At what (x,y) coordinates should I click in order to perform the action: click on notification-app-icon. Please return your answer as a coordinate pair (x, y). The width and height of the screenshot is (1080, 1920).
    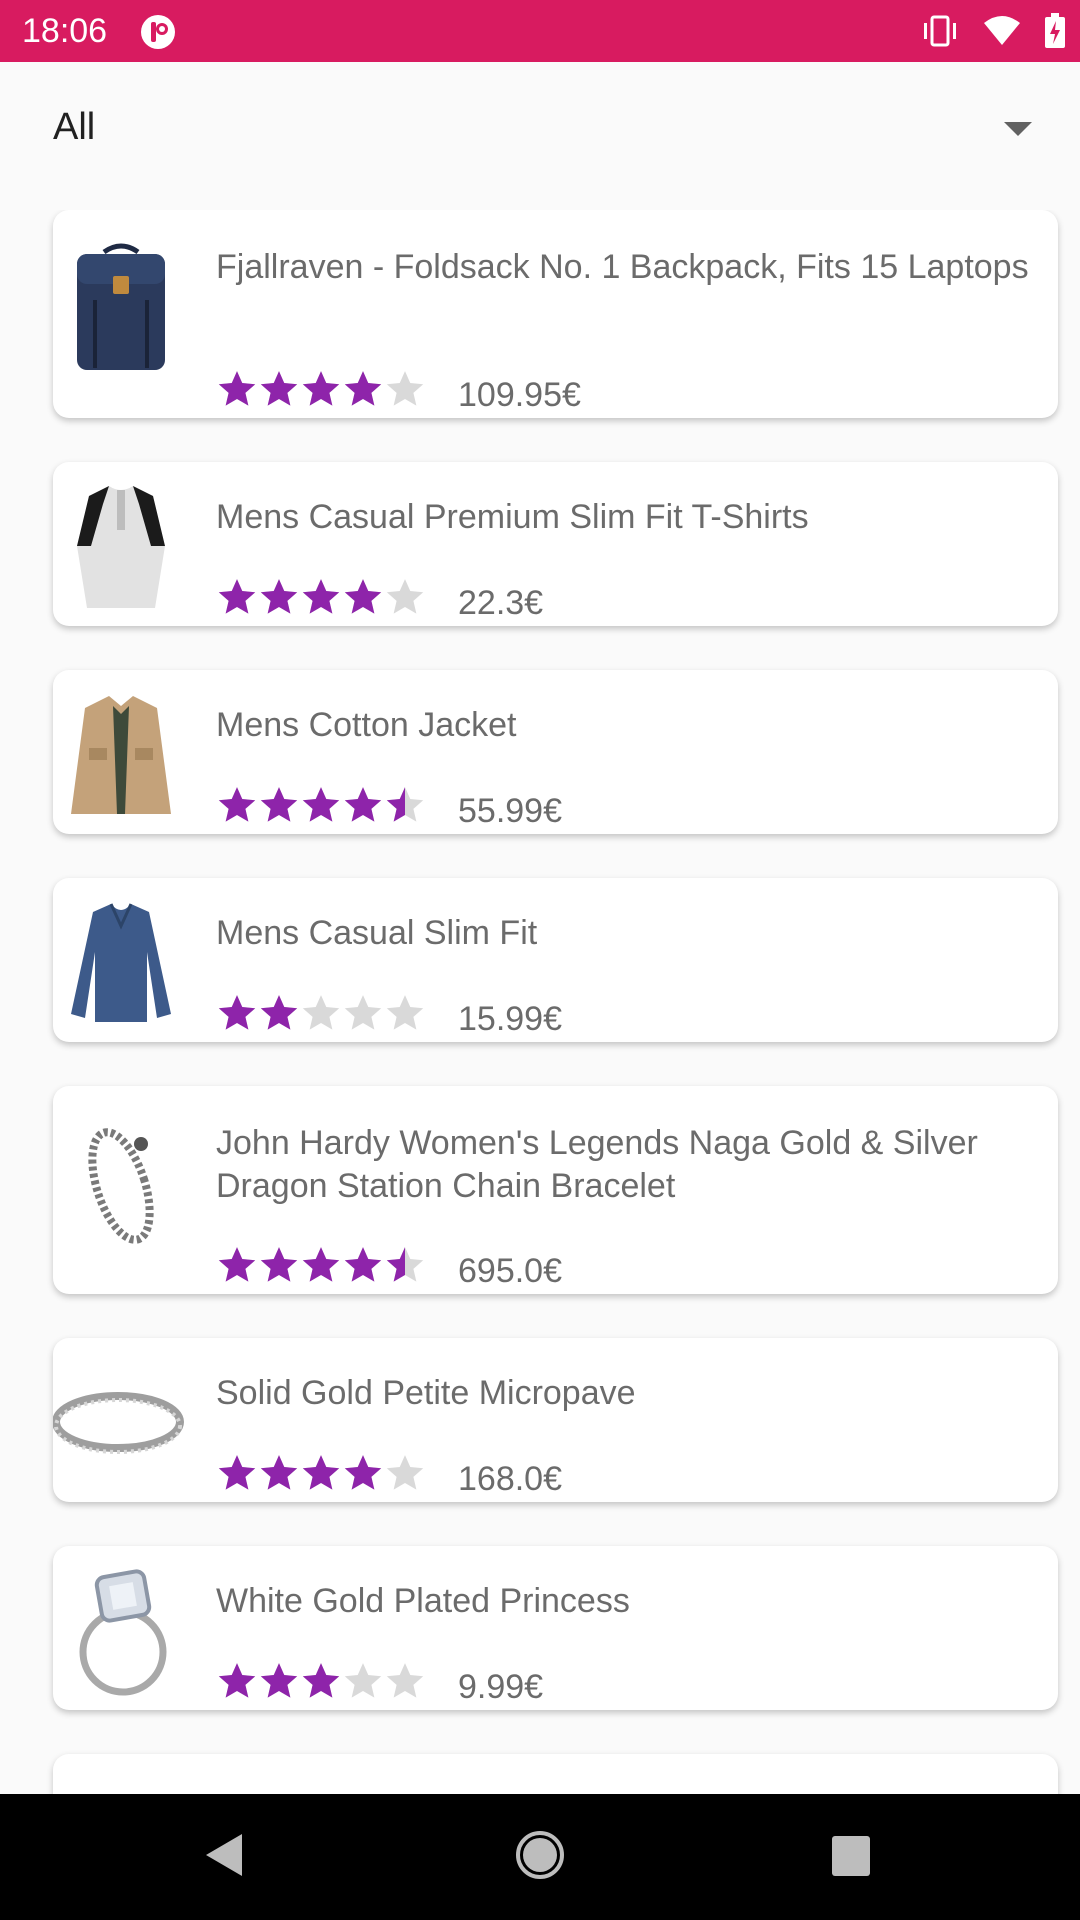
    Looking at the image, I should click on (158, 32).